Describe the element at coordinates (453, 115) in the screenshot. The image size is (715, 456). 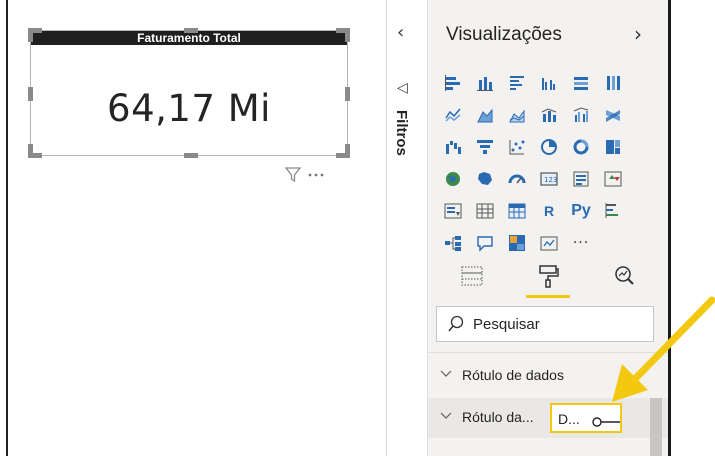
I see `line-chart-icon` at that location.